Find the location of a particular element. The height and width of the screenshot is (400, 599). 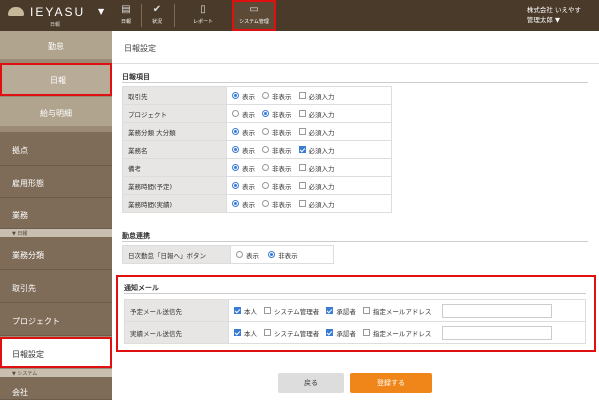

topnav-label: 状況 is located at coordinates (156, 22).